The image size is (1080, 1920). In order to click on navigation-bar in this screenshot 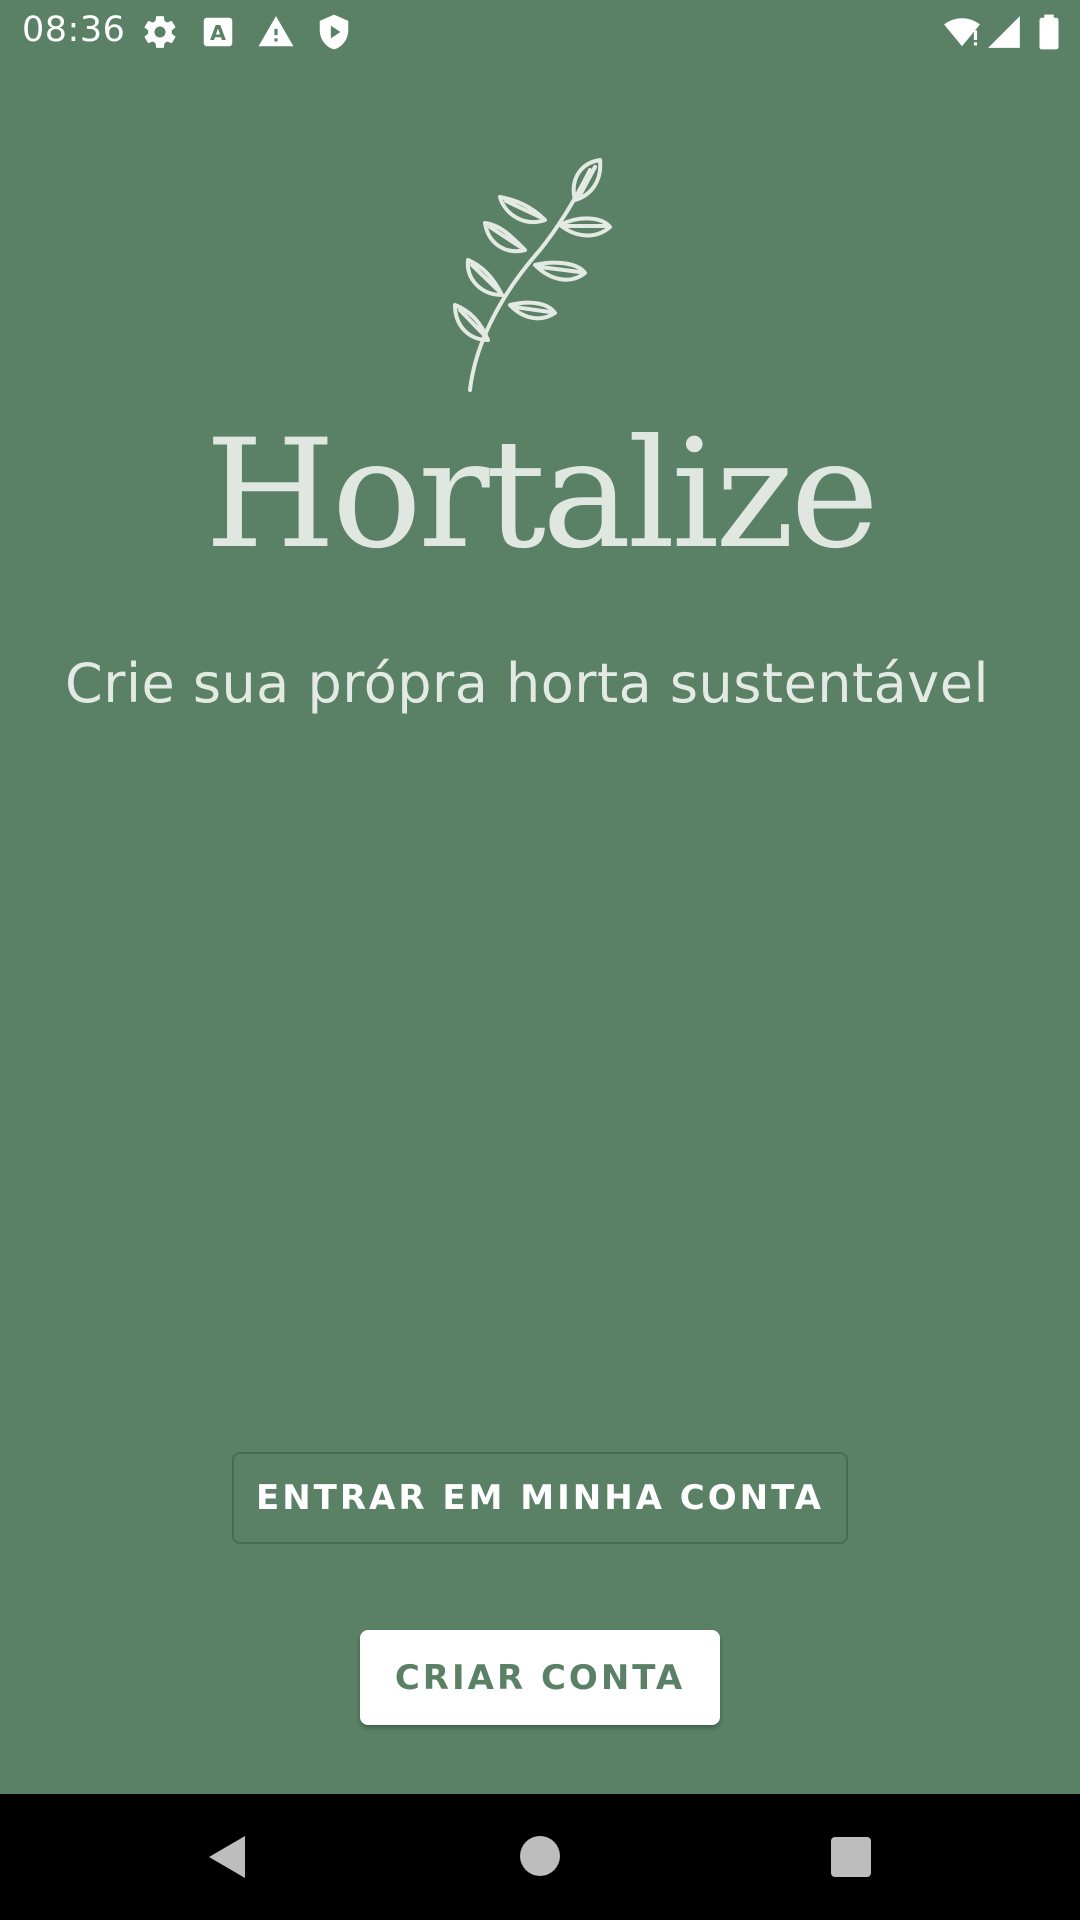, I will do `click(540, 1857)`.